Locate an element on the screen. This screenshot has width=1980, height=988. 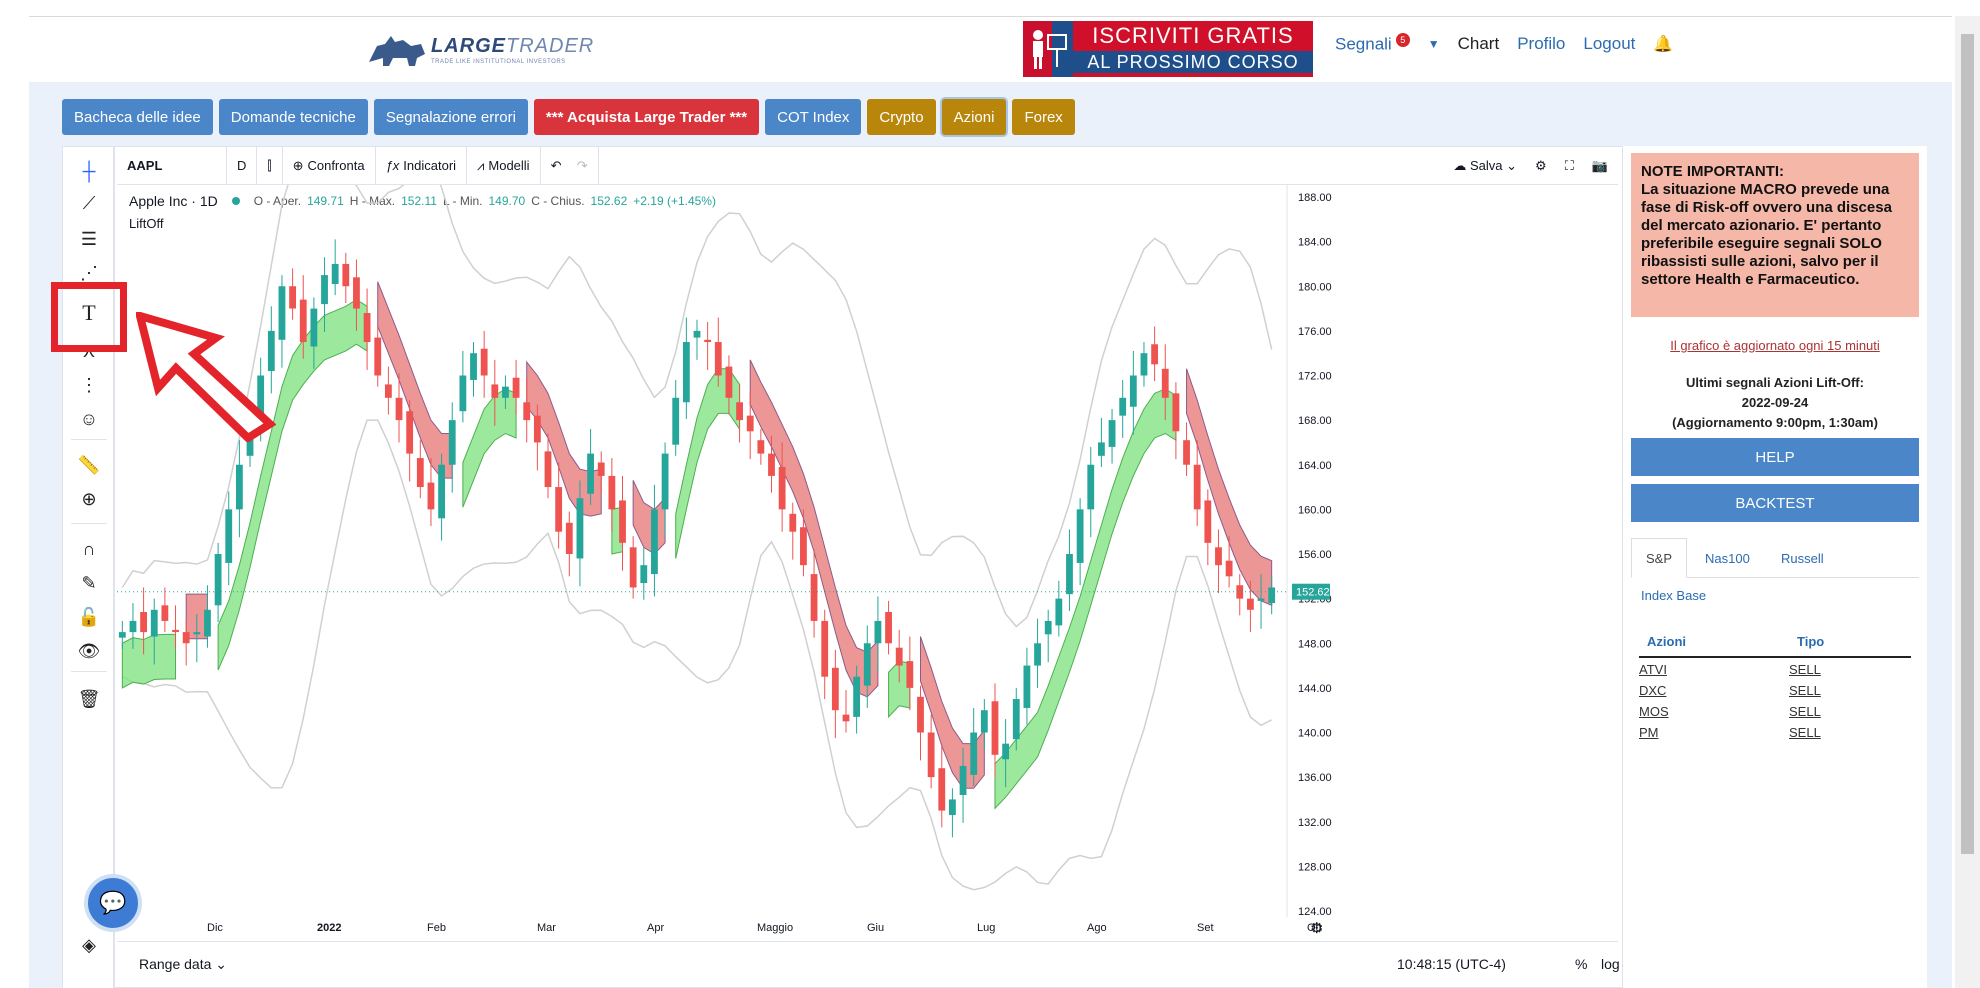
scrollbar-thumb is located at coordinates (1967, 444).